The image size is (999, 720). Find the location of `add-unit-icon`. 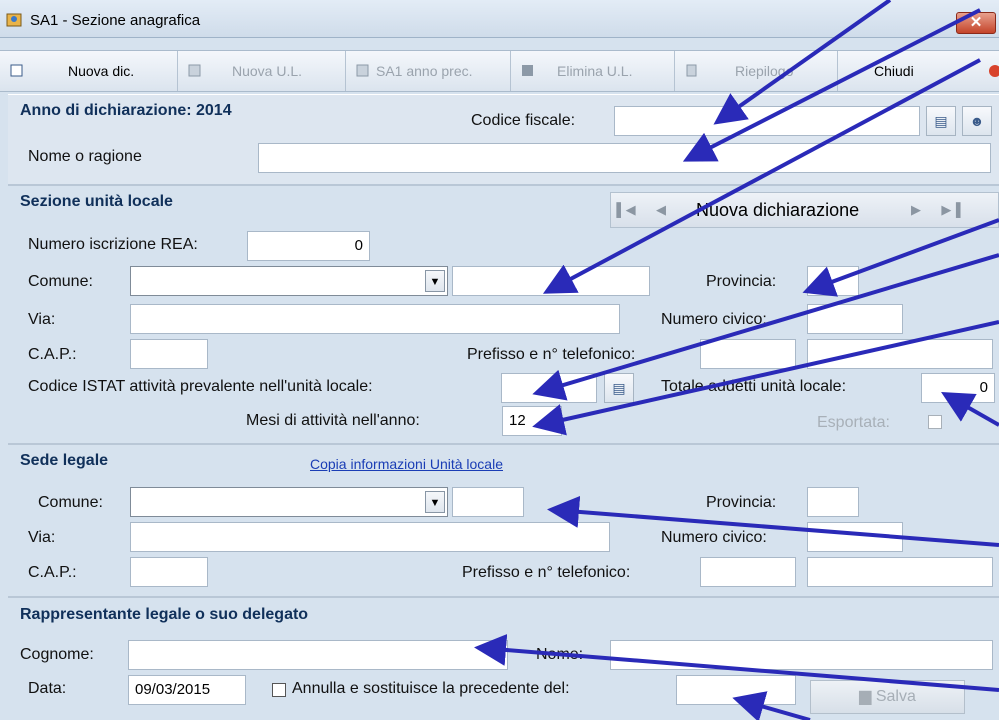

add-unit-icon is located at coordinates (194, 70).